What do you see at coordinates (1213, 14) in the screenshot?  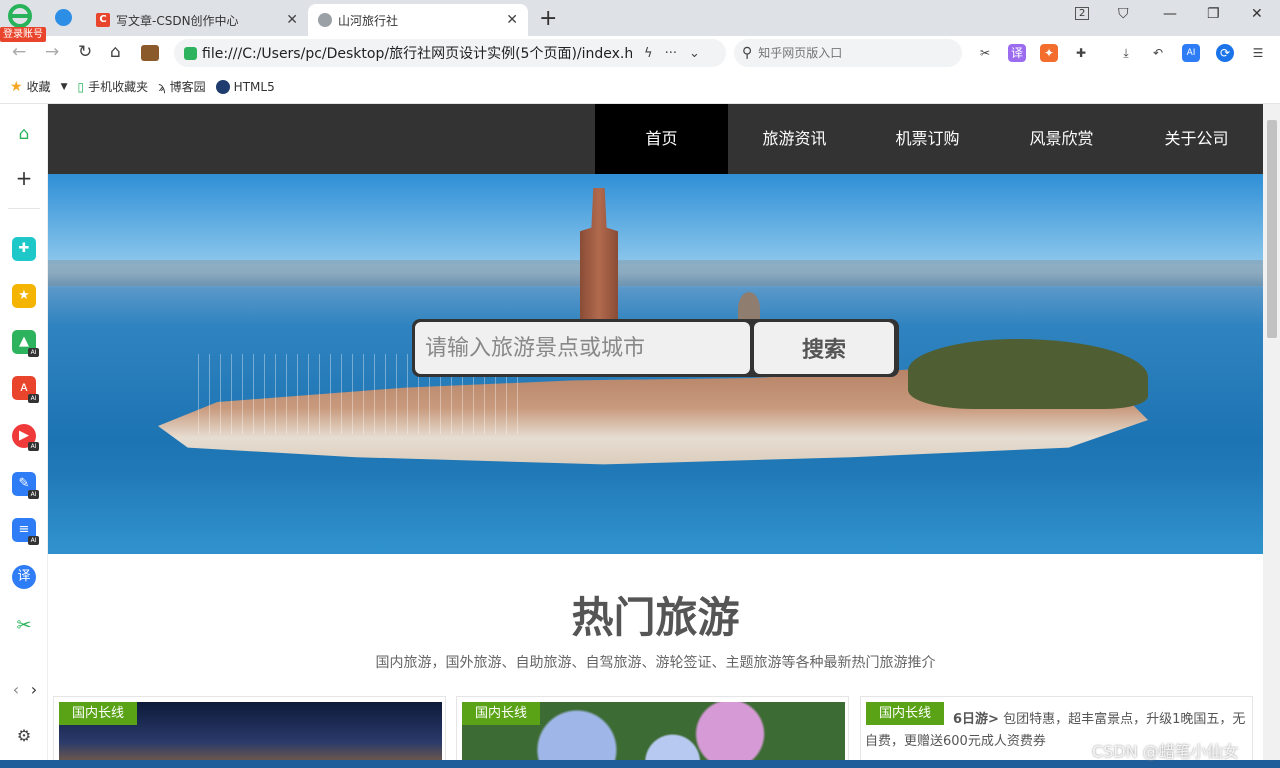 I see `restore-icon: ❐` at bounding box center [1213, 14].